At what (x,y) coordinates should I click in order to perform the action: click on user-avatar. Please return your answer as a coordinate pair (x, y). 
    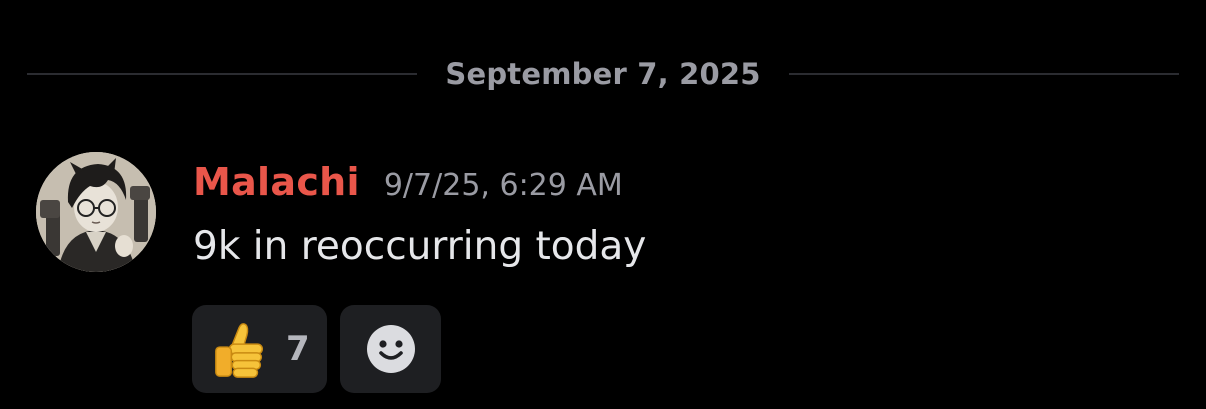
    Looking at the image, I should click on (96, 212).